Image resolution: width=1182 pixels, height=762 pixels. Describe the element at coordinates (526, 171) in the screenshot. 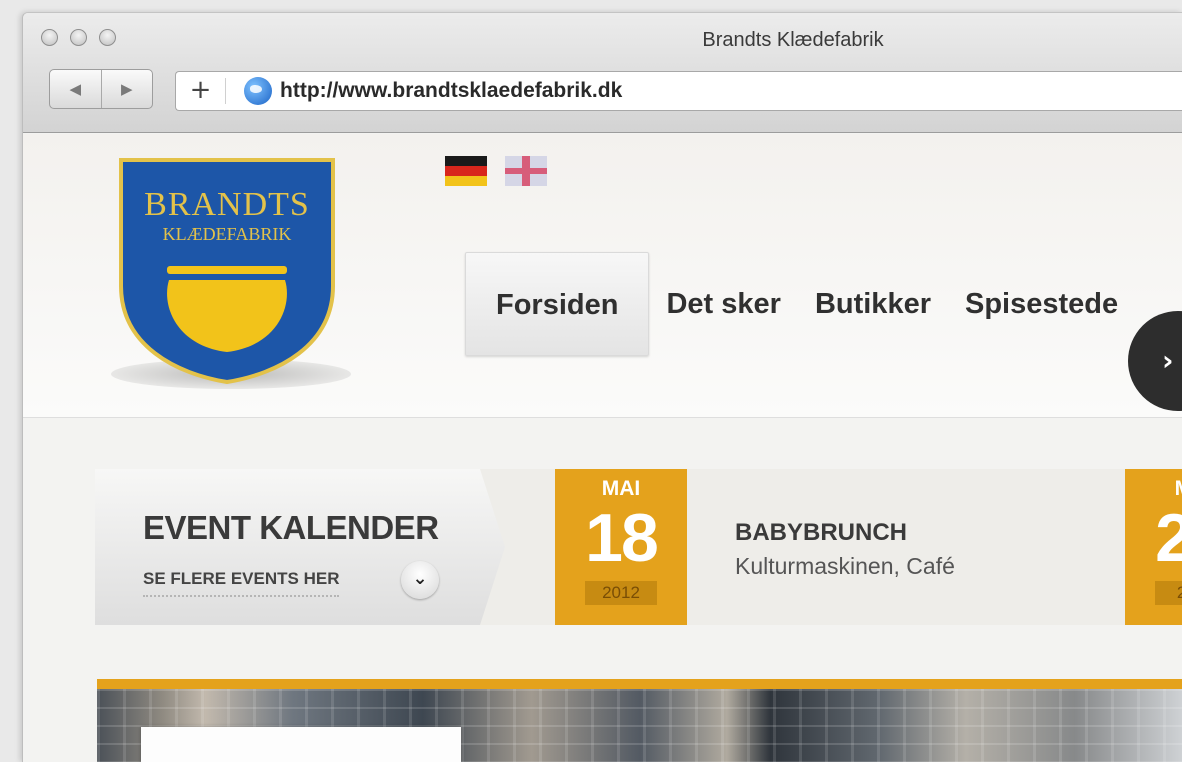

I see `uk-flag-icon` at that location.